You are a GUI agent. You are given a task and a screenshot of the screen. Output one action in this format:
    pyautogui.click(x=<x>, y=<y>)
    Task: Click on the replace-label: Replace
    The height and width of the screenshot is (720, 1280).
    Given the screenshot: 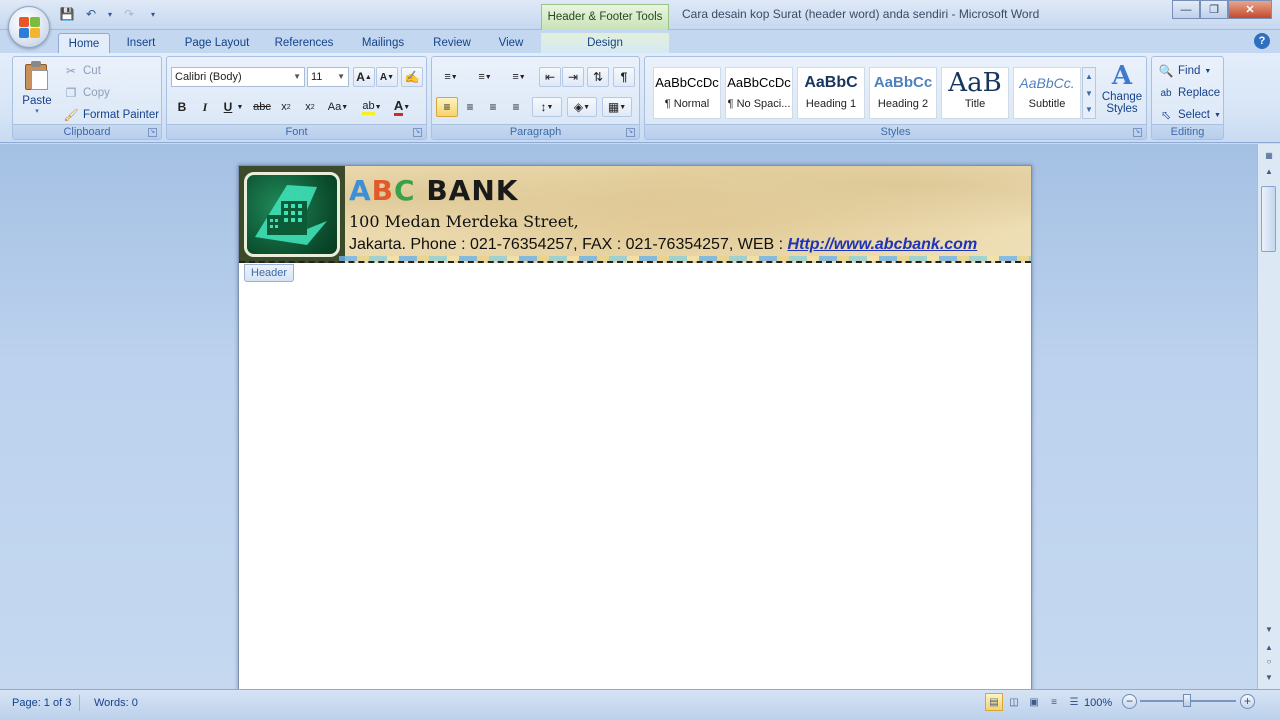 What is the action you would take?
    pyautogui.click(x=1199, y=93)
    